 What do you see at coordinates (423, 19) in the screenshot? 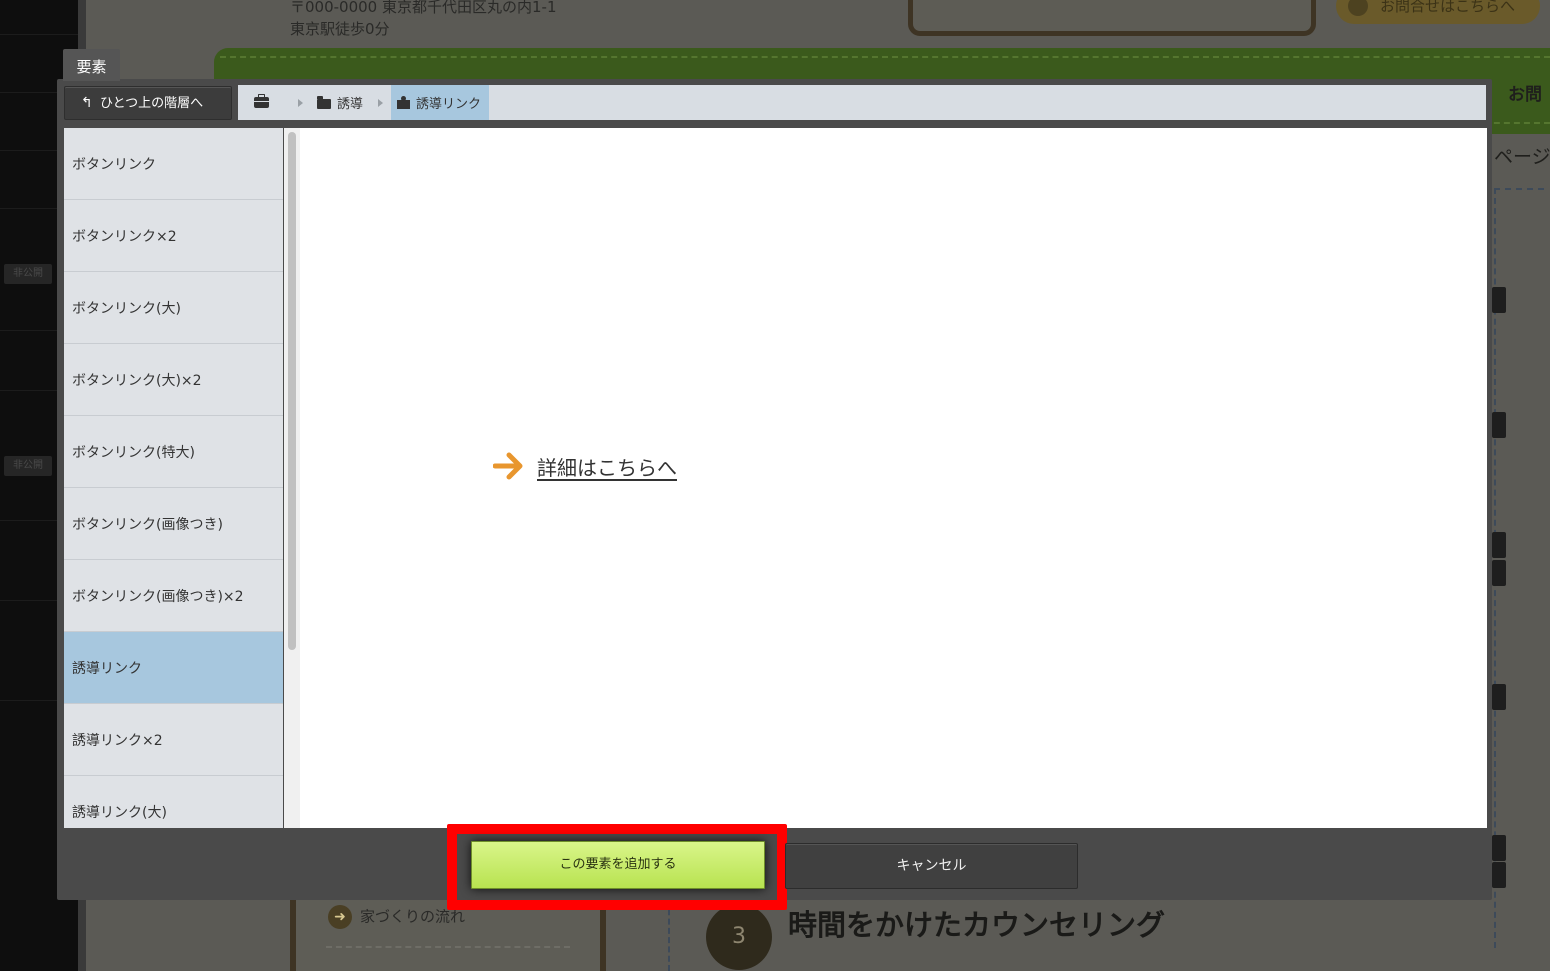
I see `background-address: 〒000-0000 東京都千代田区丸の内1-1 東京駅徒歩0分` at bounding box center [423, 19].